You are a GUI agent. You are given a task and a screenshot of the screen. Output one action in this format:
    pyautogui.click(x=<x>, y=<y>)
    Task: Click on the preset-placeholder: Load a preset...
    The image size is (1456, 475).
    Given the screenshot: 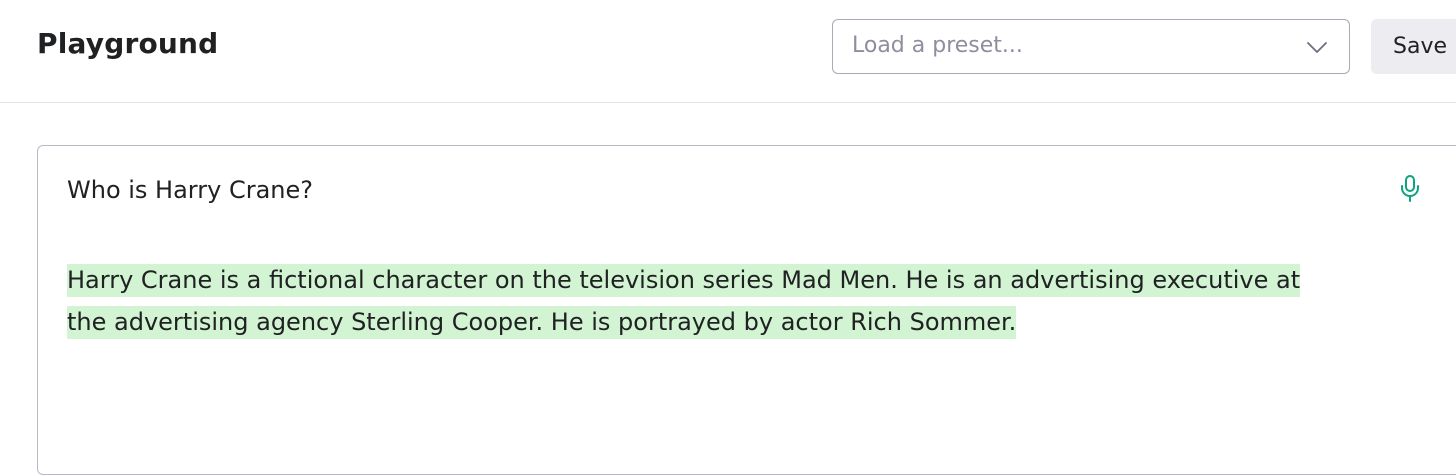 What is the action you would take?
    pyautogui.click(x=937, y=45)
    